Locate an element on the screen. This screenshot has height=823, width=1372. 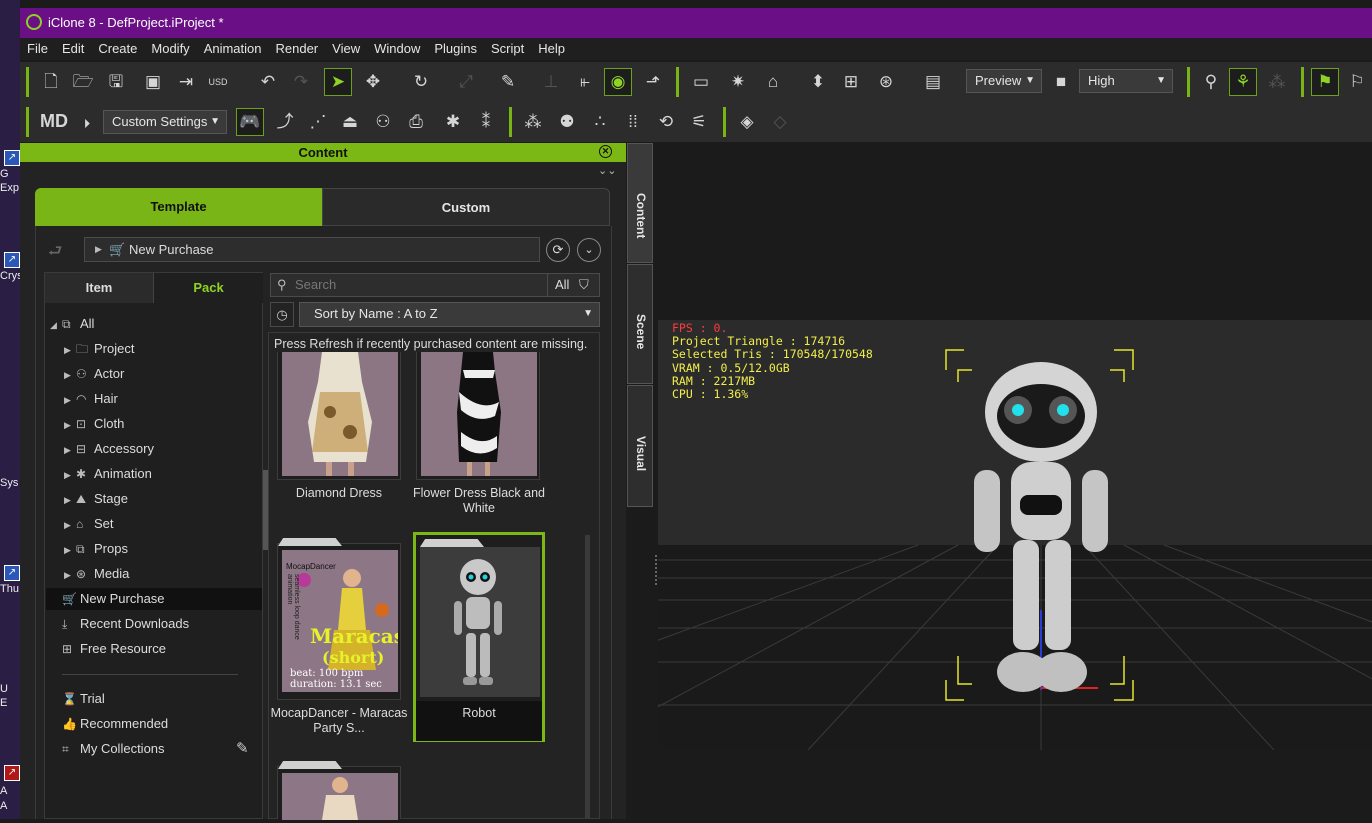
new-file-icon: 🗋 is located at coordinates (51, 82).